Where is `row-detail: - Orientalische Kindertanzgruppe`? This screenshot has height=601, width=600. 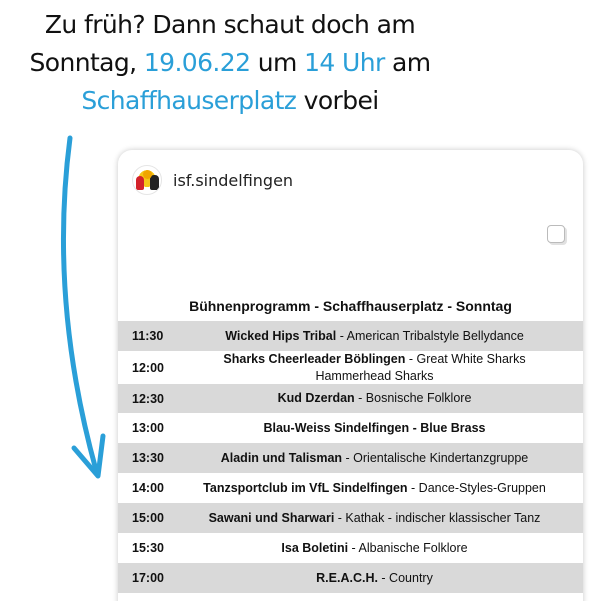
row-detail: - Orientalische Kindertanzgruppe is located at coordinates (435, 457).